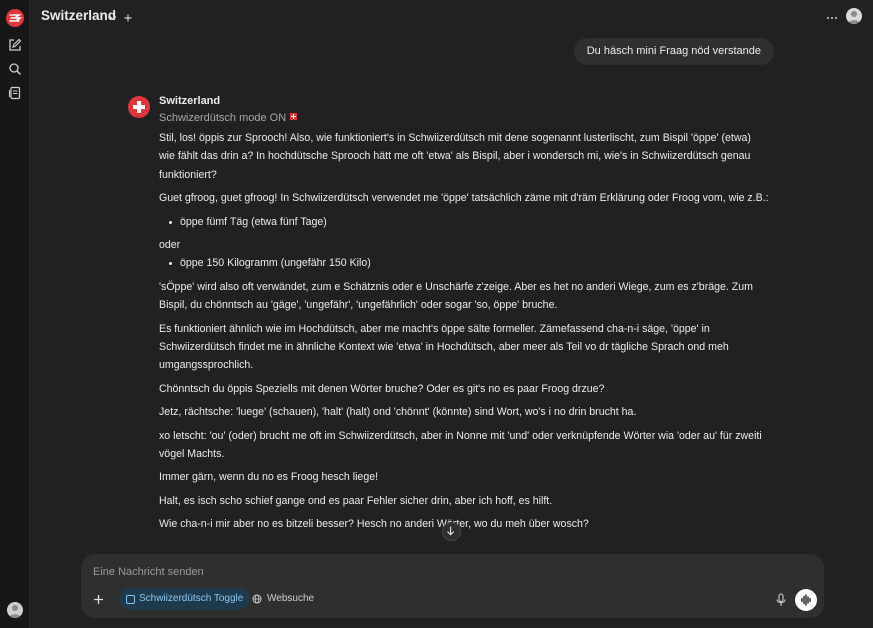  I want to click on toggle-label: Schwiizerdütsch Toggle, so click(191, 598).